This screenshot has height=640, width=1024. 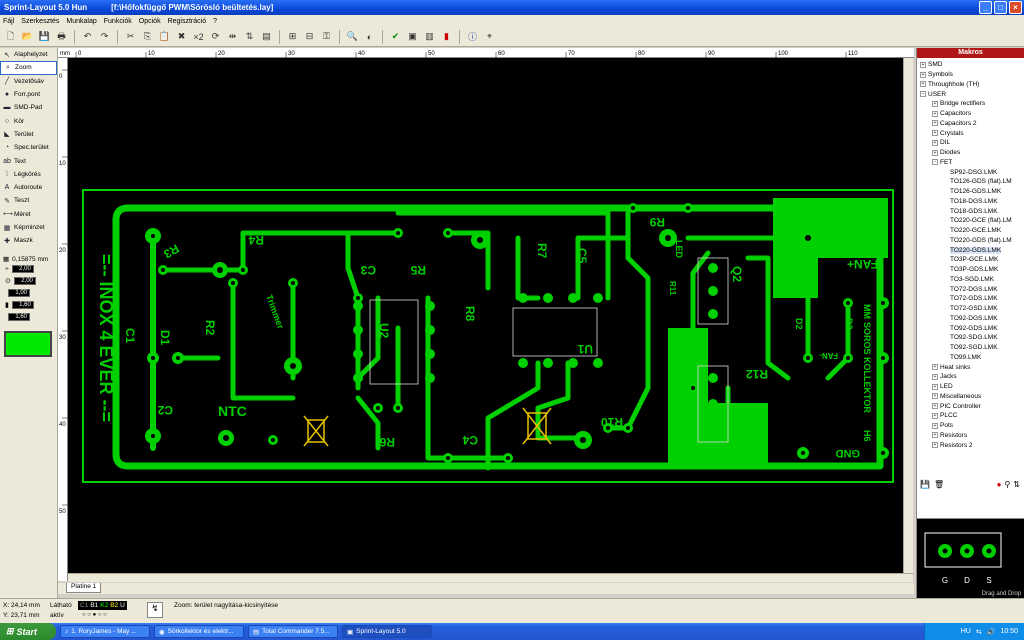 I want to click on layer-radio-row: ○ ○ ● ○ ○, so click(x=94, y=615).